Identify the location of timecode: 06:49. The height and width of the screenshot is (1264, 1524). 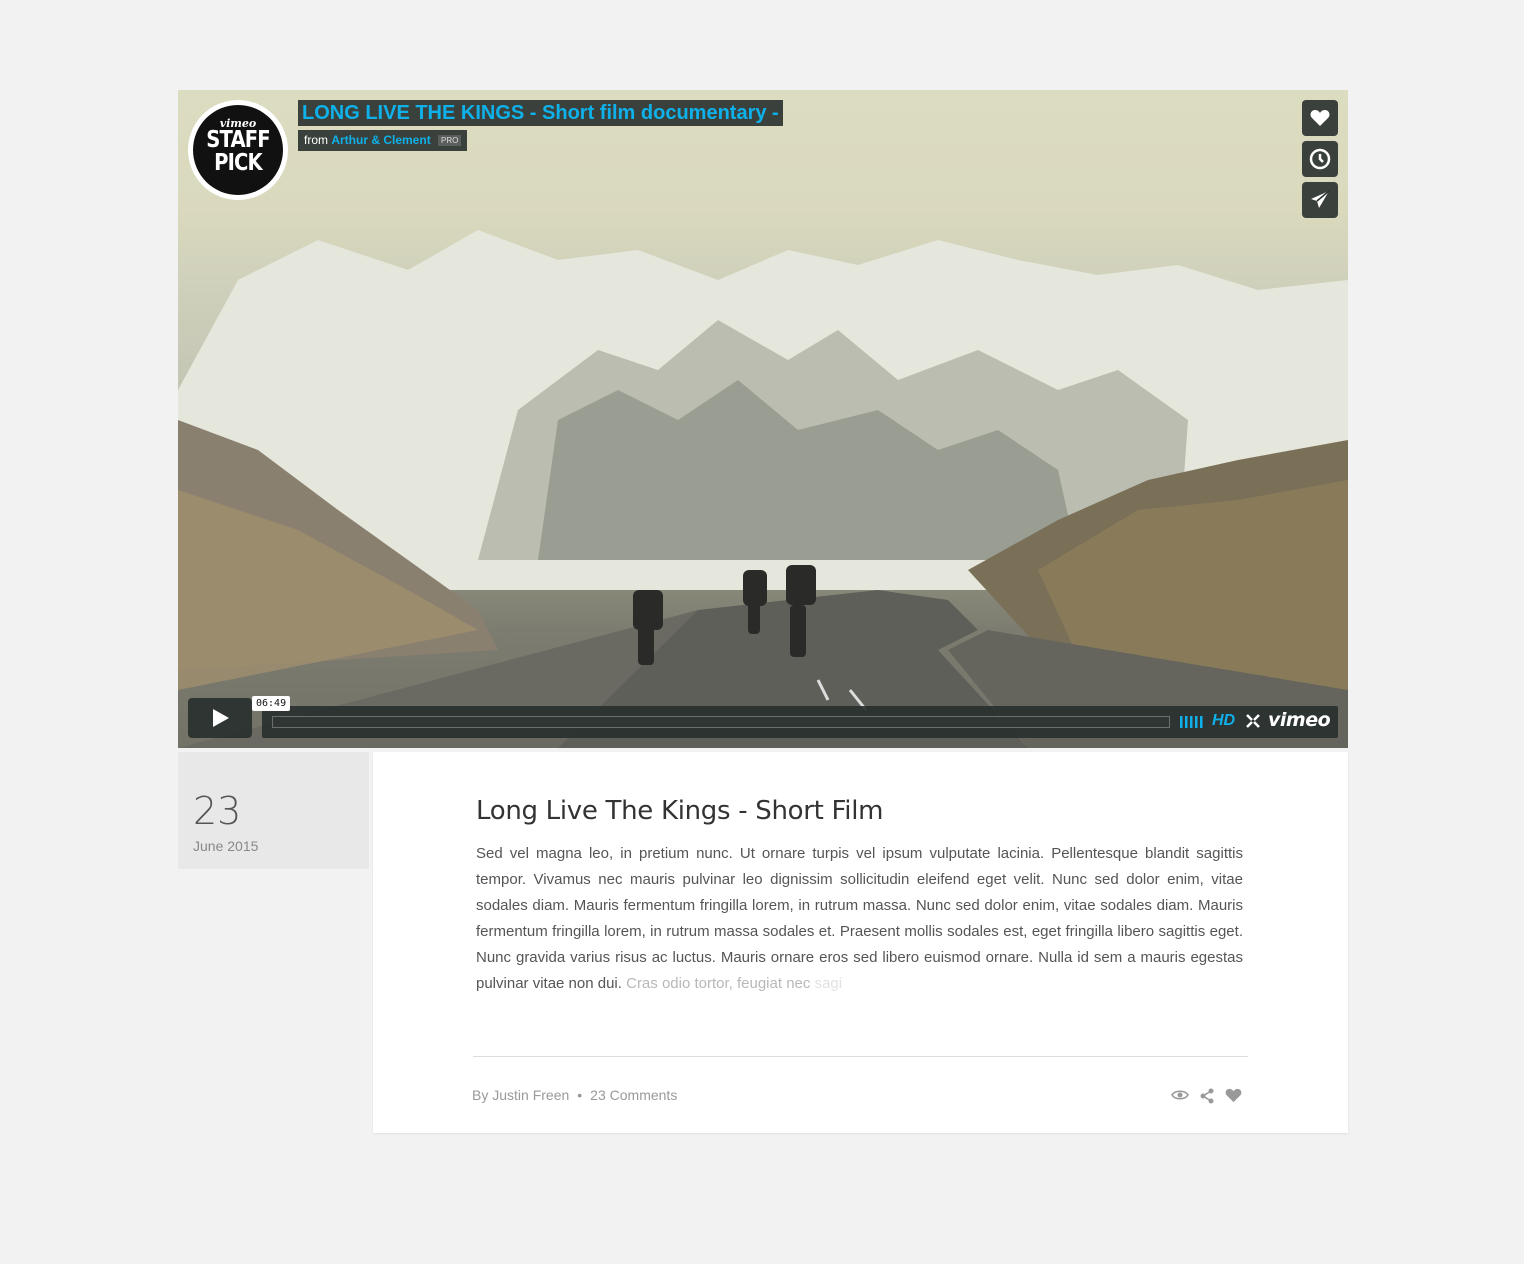
(271, 703).